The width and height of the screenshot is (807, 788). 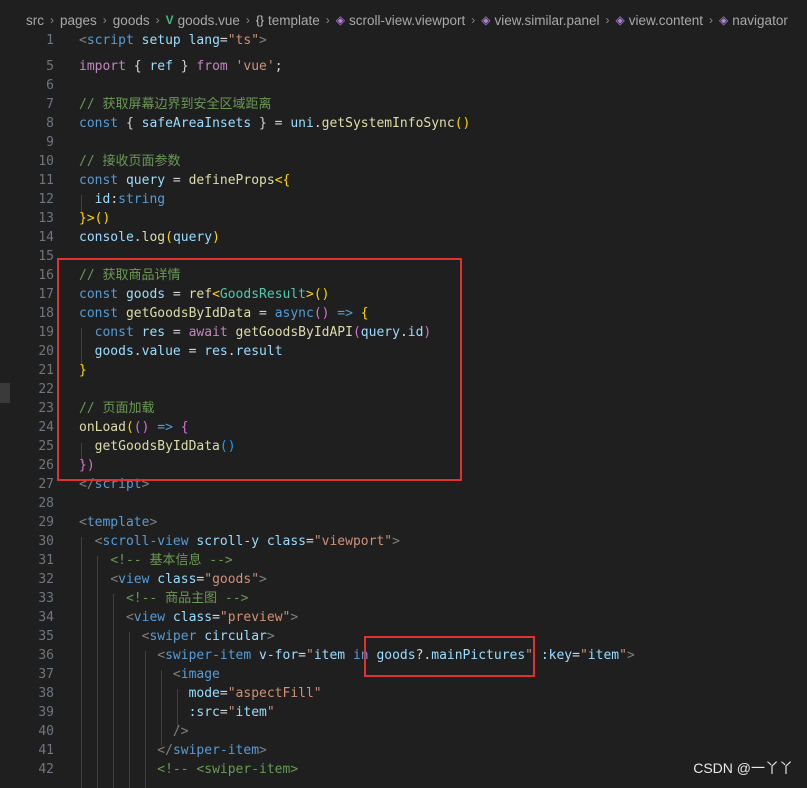 What do you see at coordinates (290, 332) in the screenshot?
I see `token: getGoodsByIdAPI` at bounding box center [290, 332].